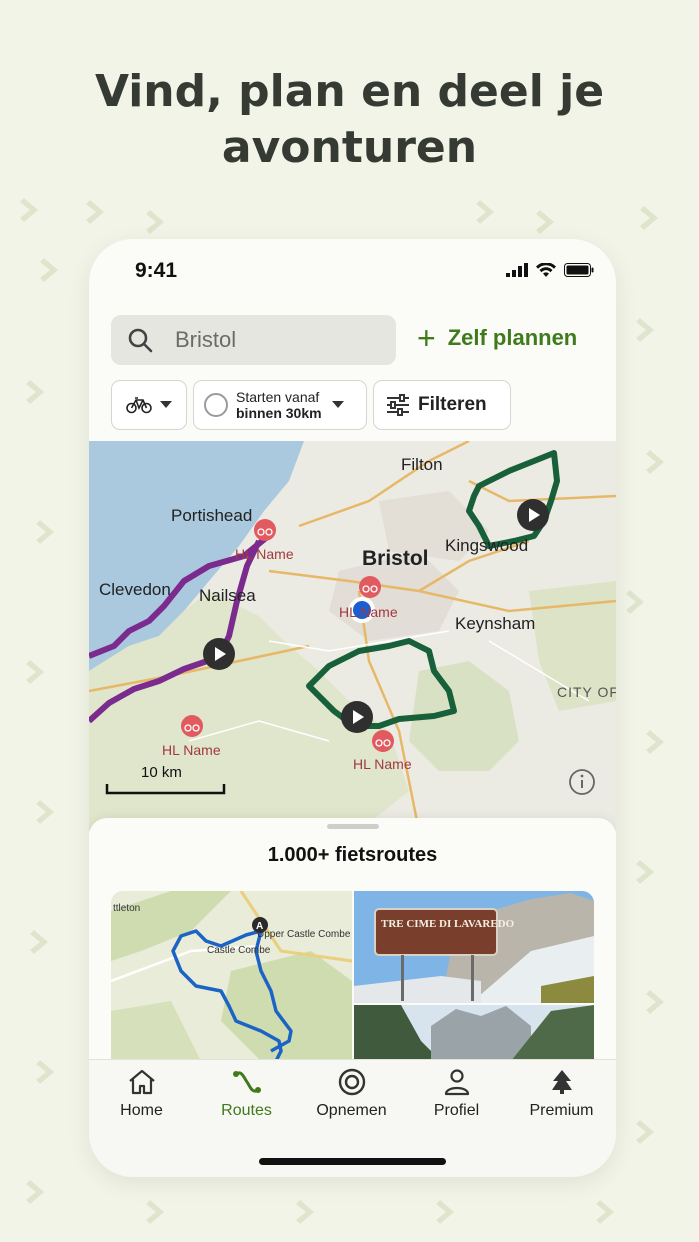  Describe the element at coordinates (561, 1082) in the screenshot. I see `premium-icon` at that location.